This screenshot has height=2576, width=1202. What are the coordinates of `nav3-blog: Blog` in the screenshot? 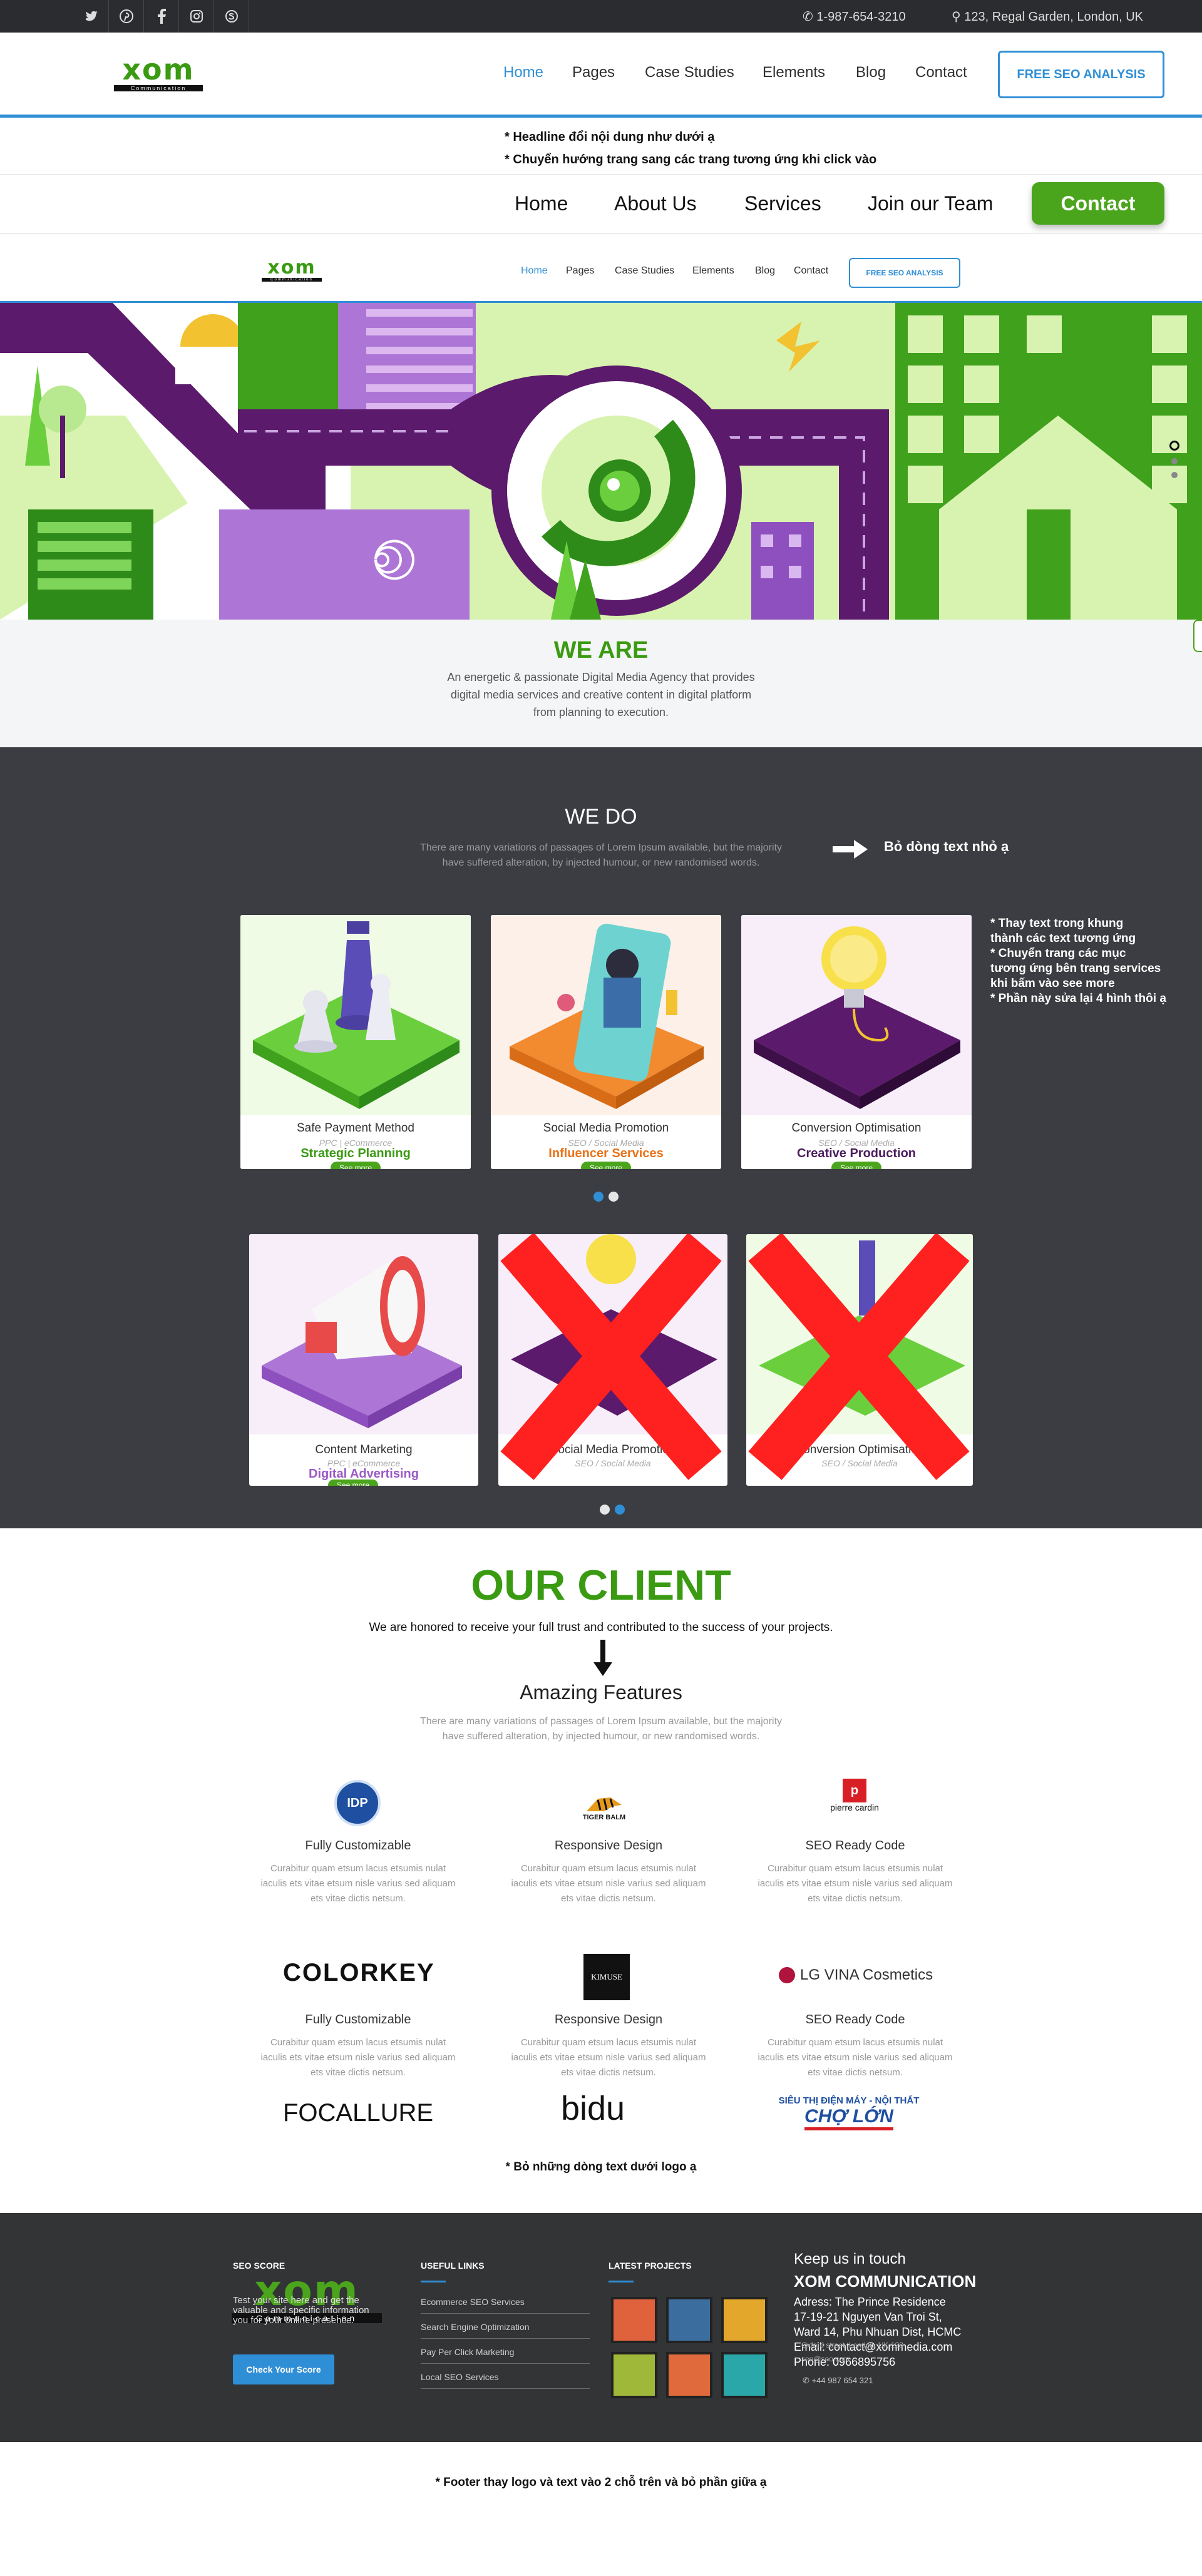 It's located at (765, 271).